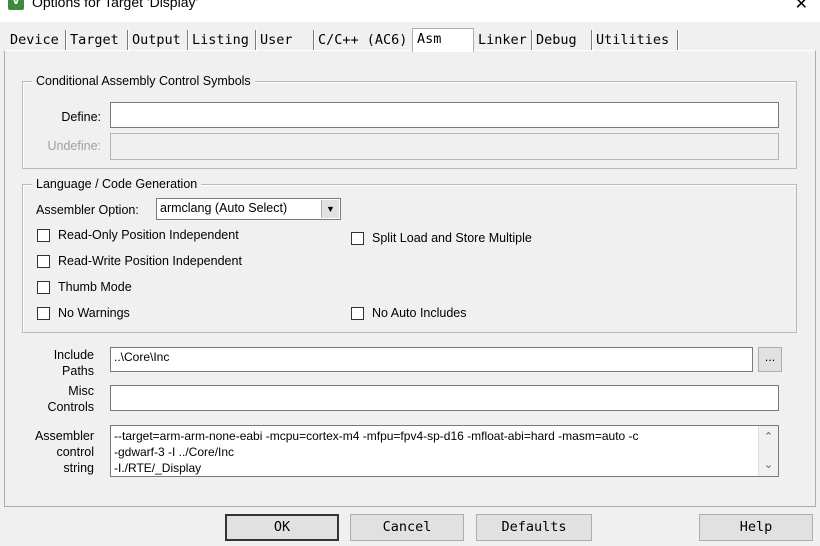  Describe the element at coordinates (150, 261) in the screenshot. I see `rwpi-label: Read-Write Position Independent` at that location.